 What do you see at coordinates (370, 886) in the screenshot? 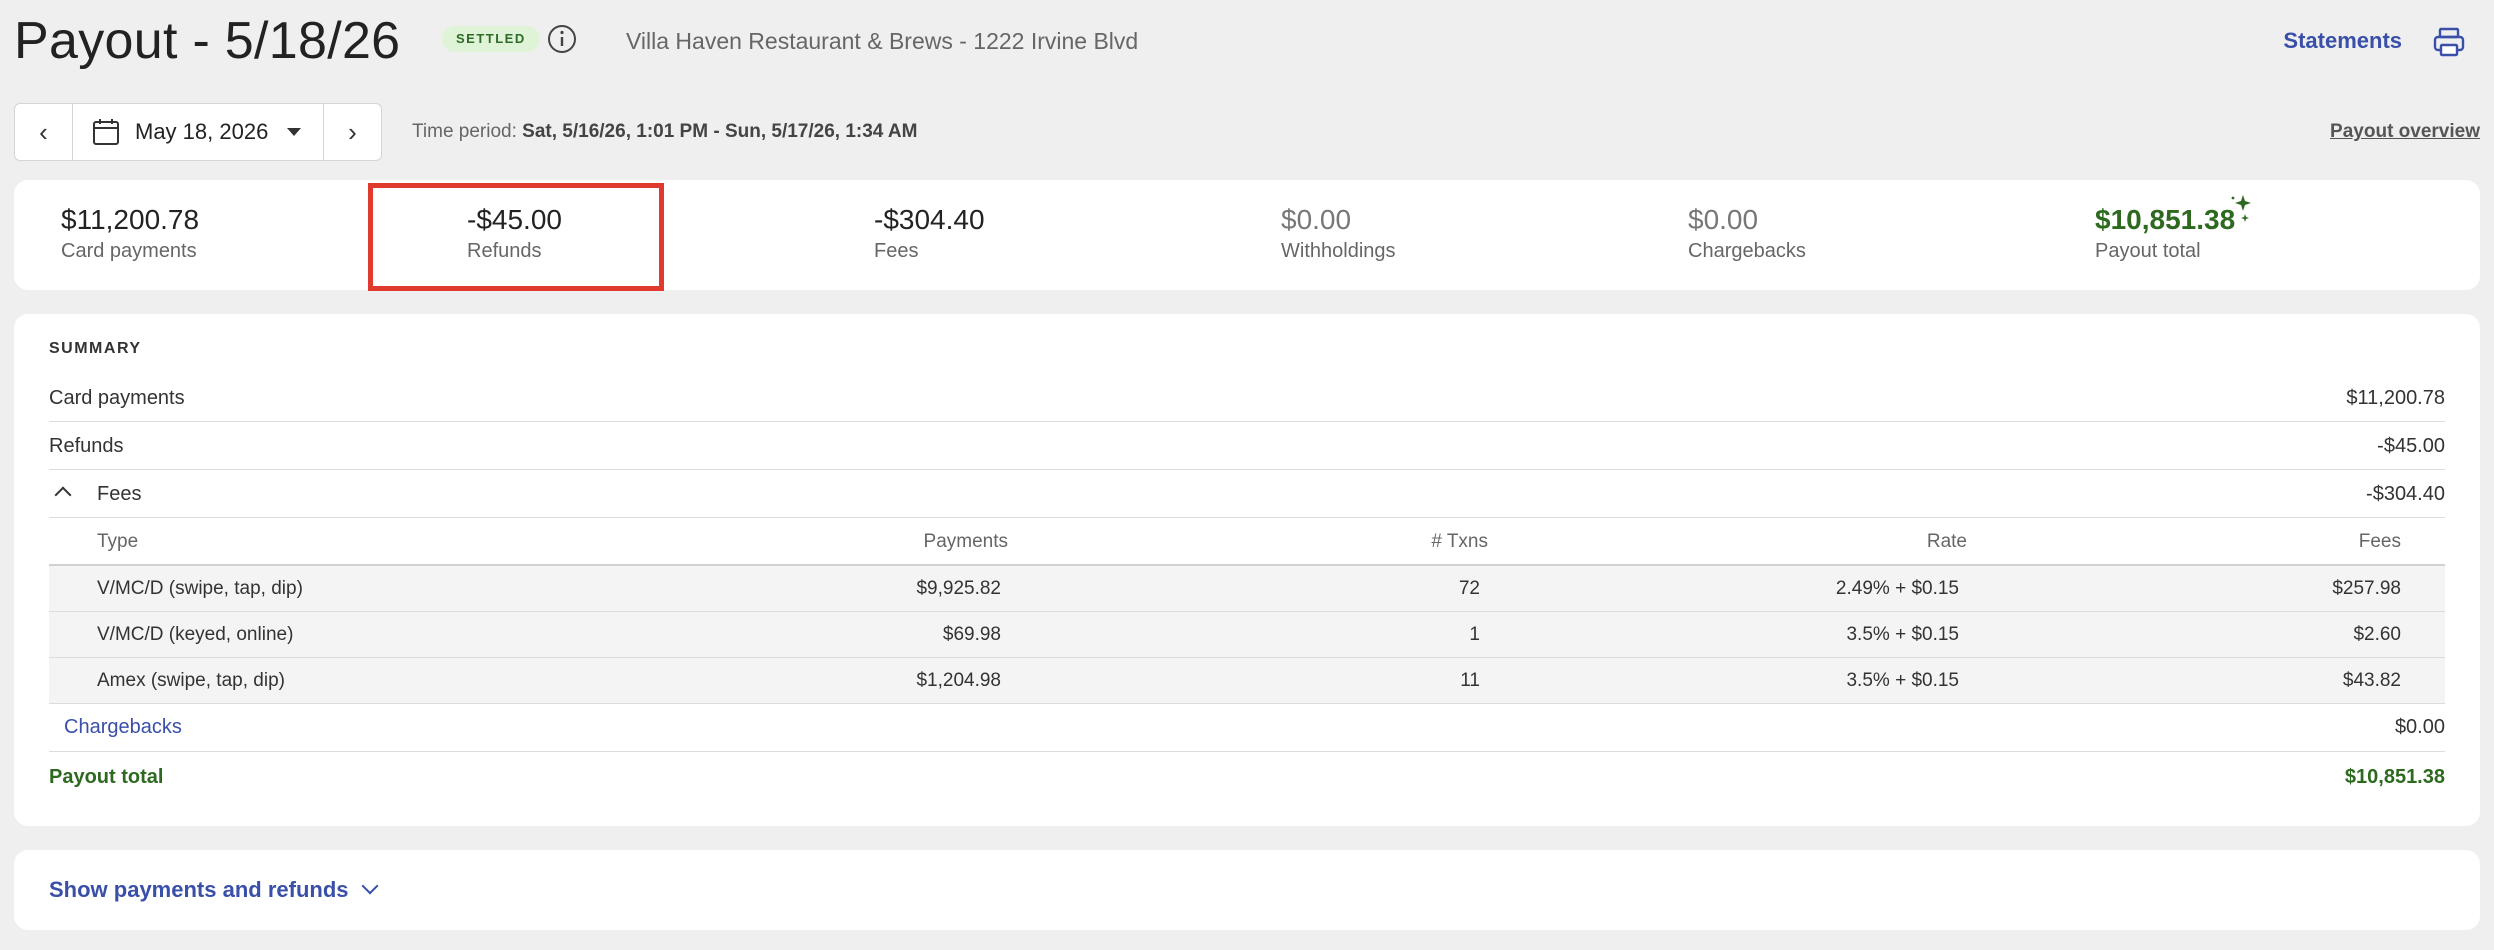
I see `chevron-down-icon` at bounding box center [370, 886].